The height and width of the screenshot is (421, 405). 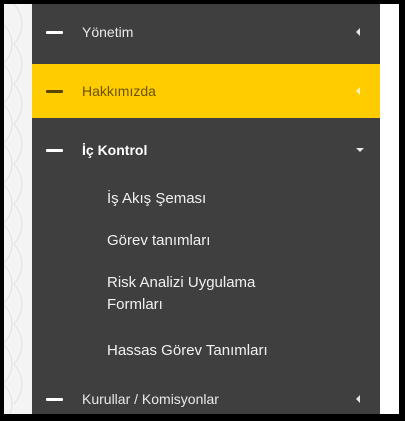 I want to click on menu-item-label: Hakkımızda, so click(x=119, y=91).